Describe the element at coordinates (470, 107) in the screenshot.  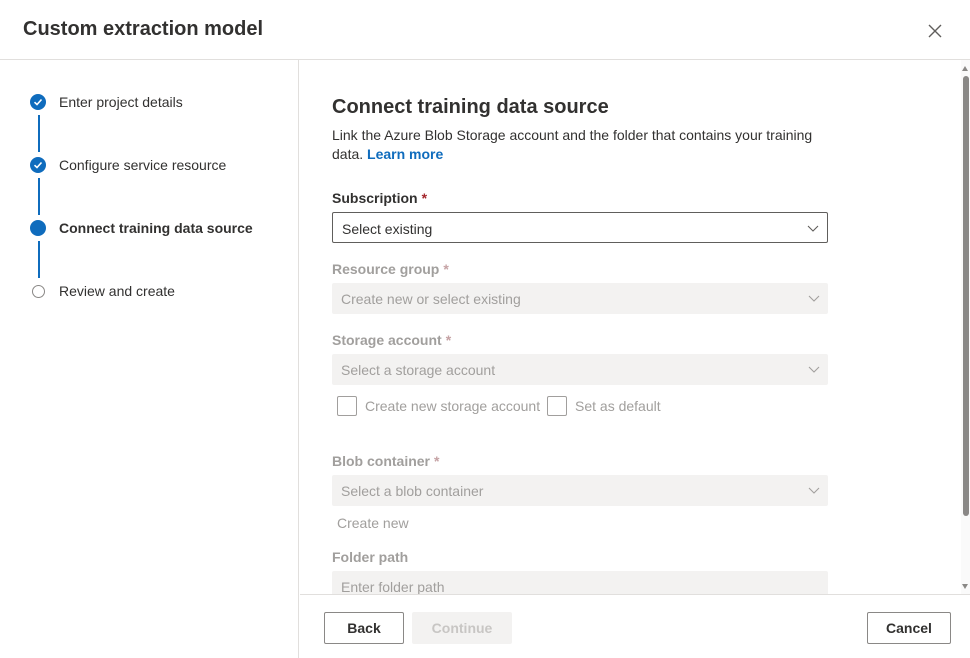
I see `section-title: Connect training data source` at that location.